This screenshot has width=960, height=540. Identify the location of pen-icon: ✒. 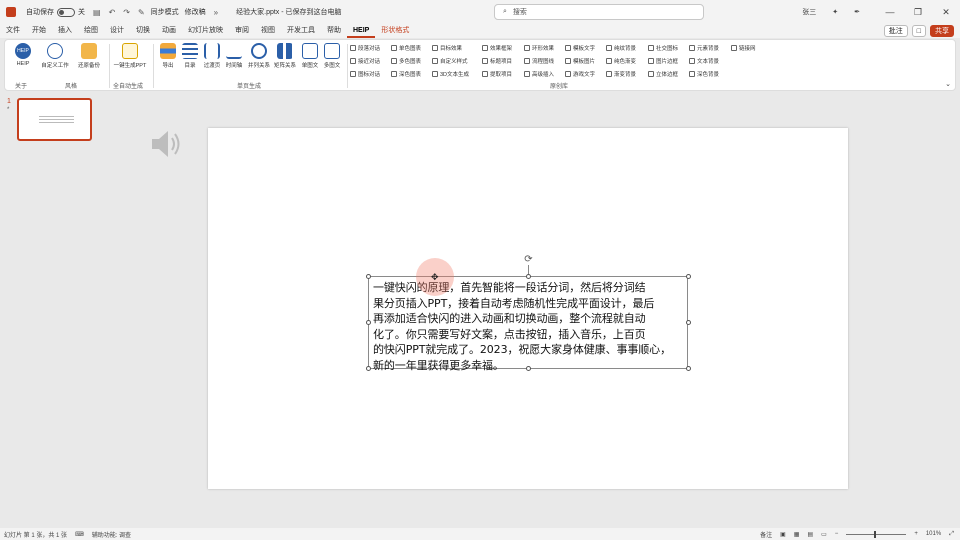
(857, 12).